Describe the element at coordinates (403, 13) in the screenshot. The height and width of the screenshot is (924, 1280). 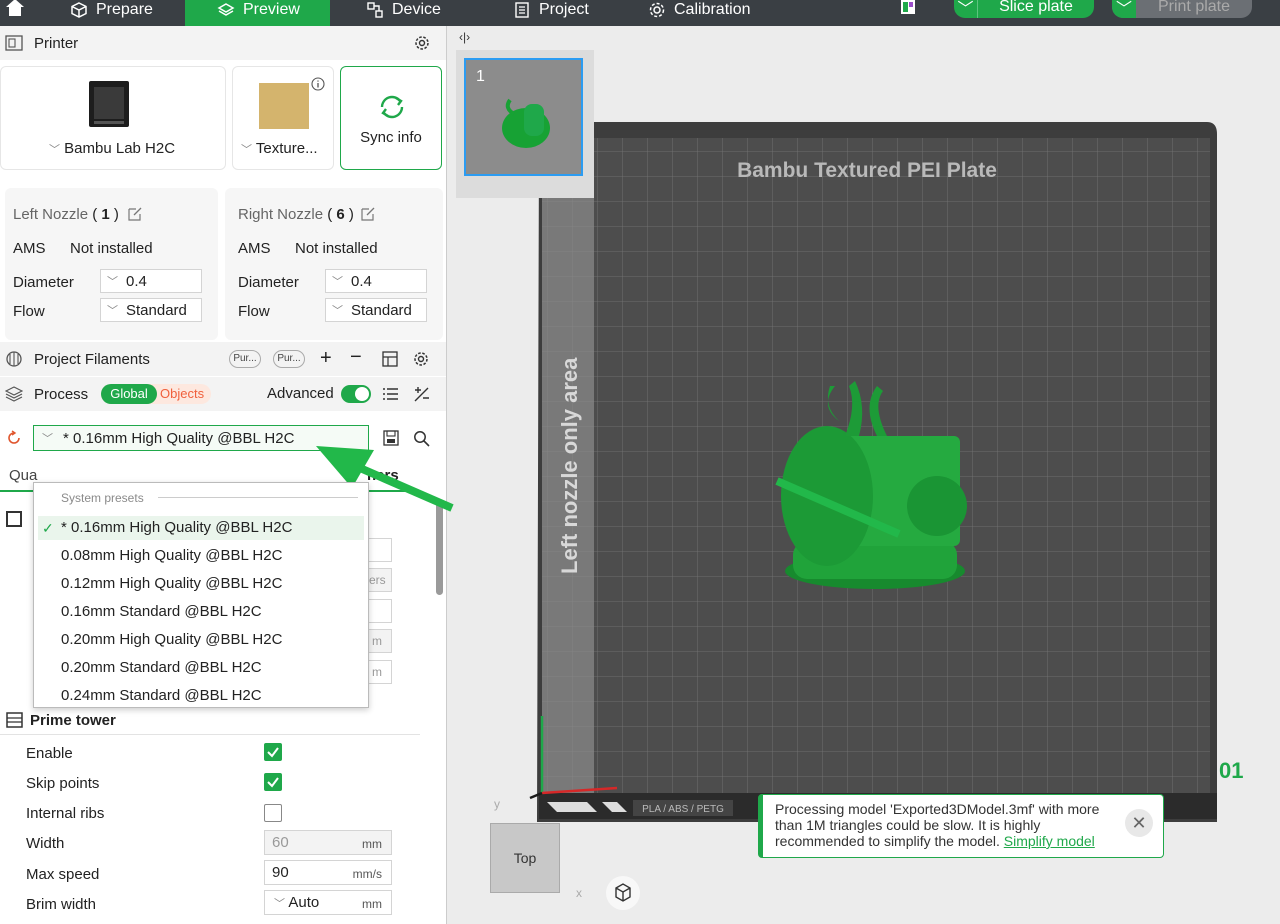
I see `tab-device: Device` at that location.